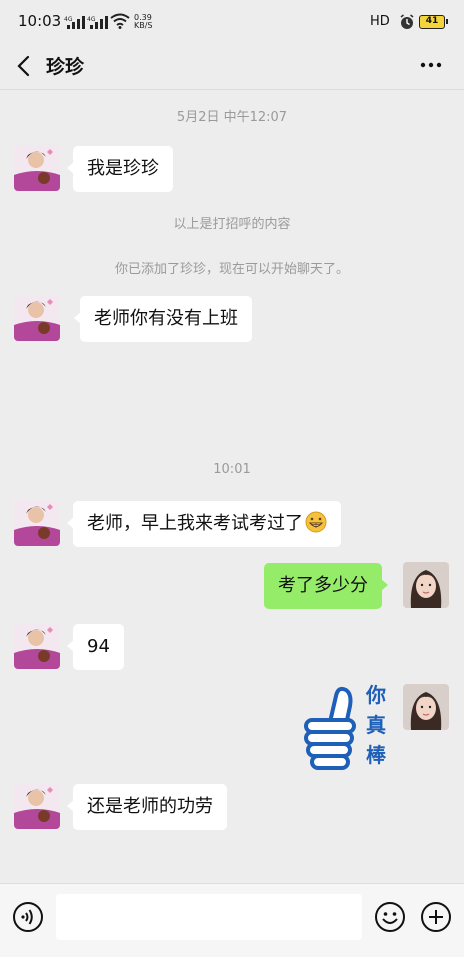 This screenshot has width=464, height=957. Describe the element at coordinates (91, 19) in the screenshot. I see `network-label-2: 4G` at that location.